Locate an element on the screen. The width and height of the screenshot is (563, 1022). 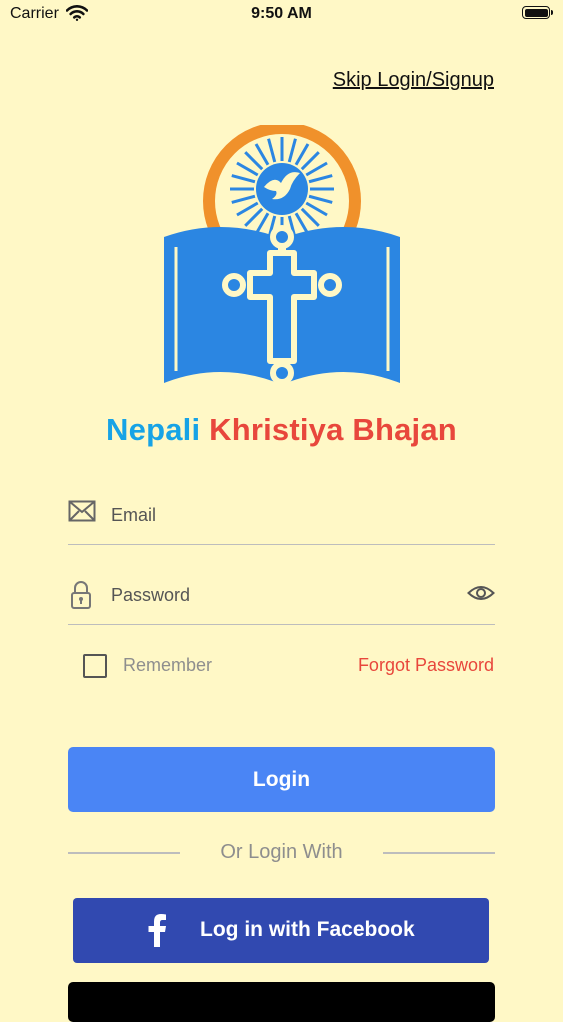
forgot-password-link: Forgot Password is located at coordinates (426, 665).